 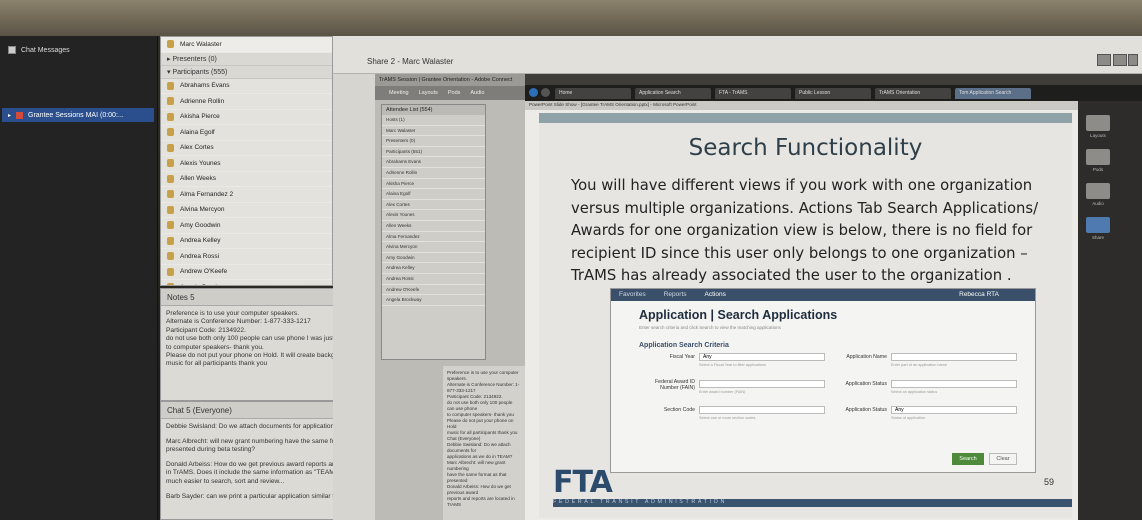 What do you see at coordinates (246, 72) in the screenshot?
I see `participants-header: ▾ Participants (555)` at bounding box center [246, 72].